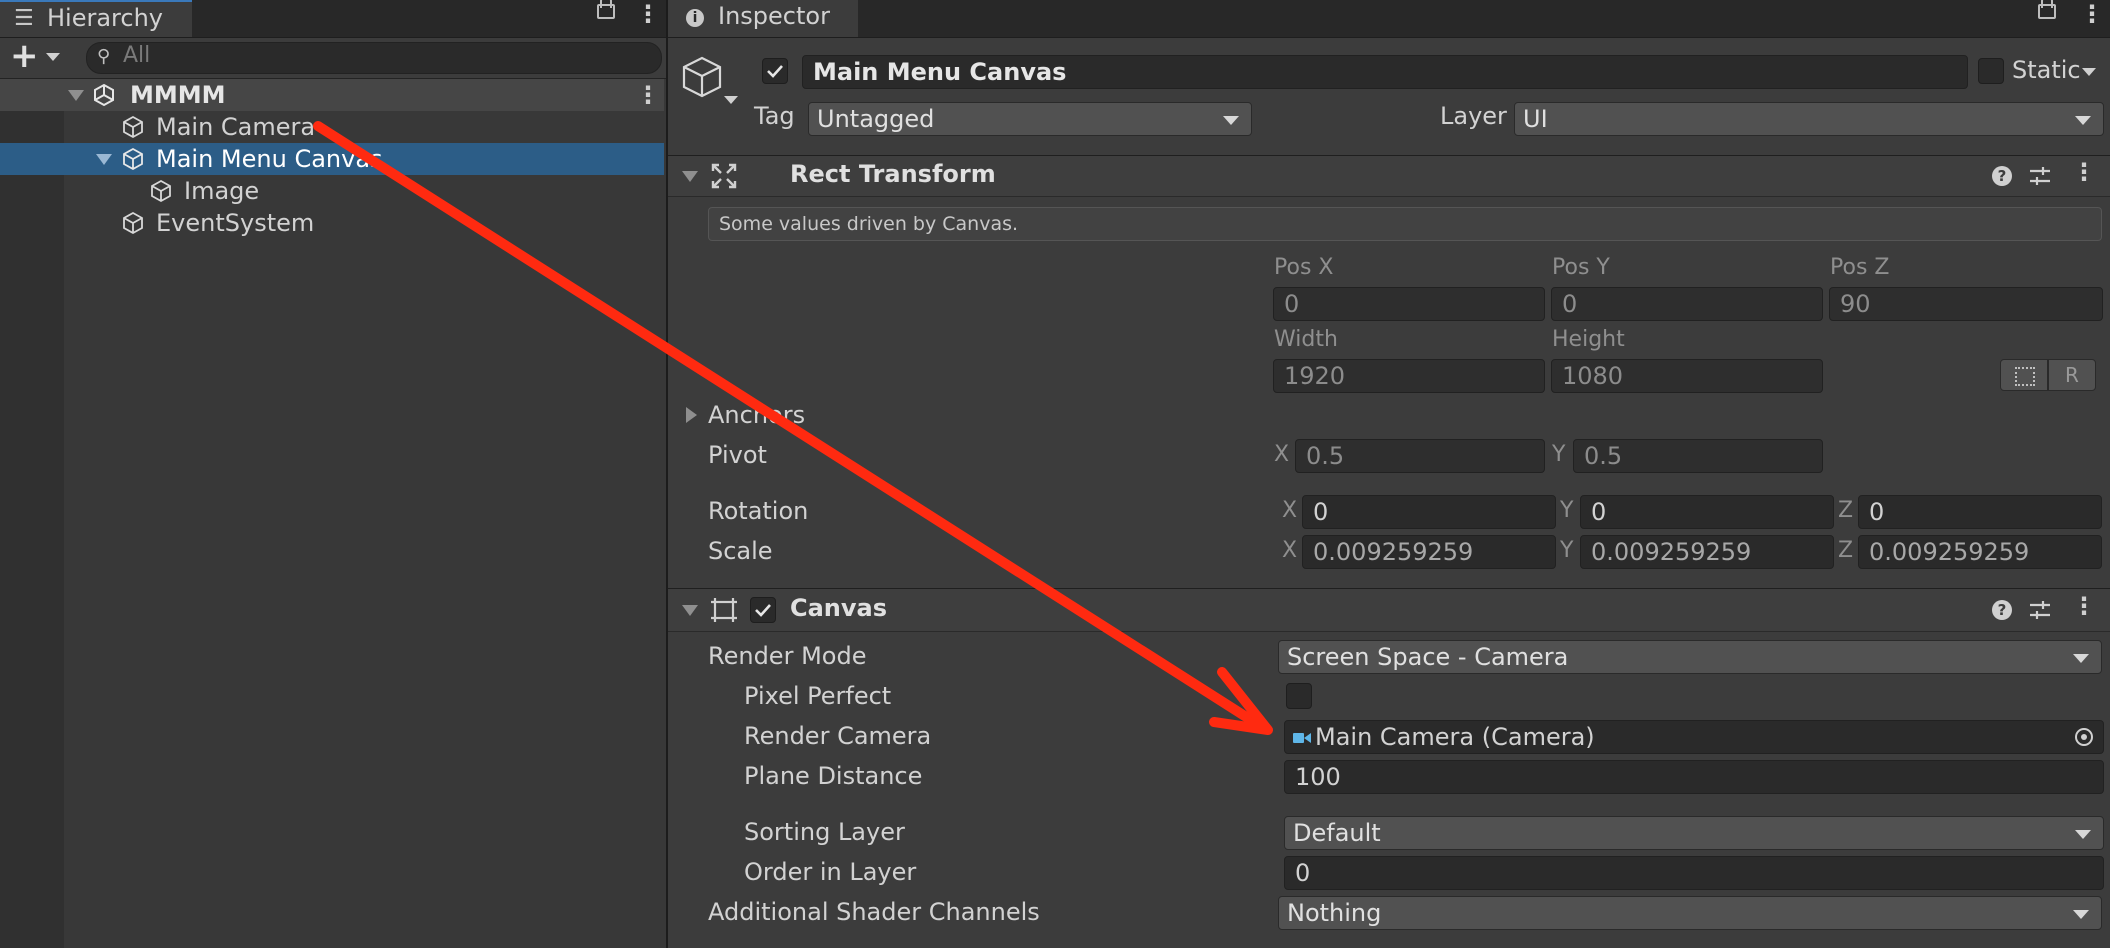 The width and height of the screenshot is (2110, 948). Describe the element at coordinates (763, 610) in the screenshot. I see `canvas-enabled-checkbox` at that location.